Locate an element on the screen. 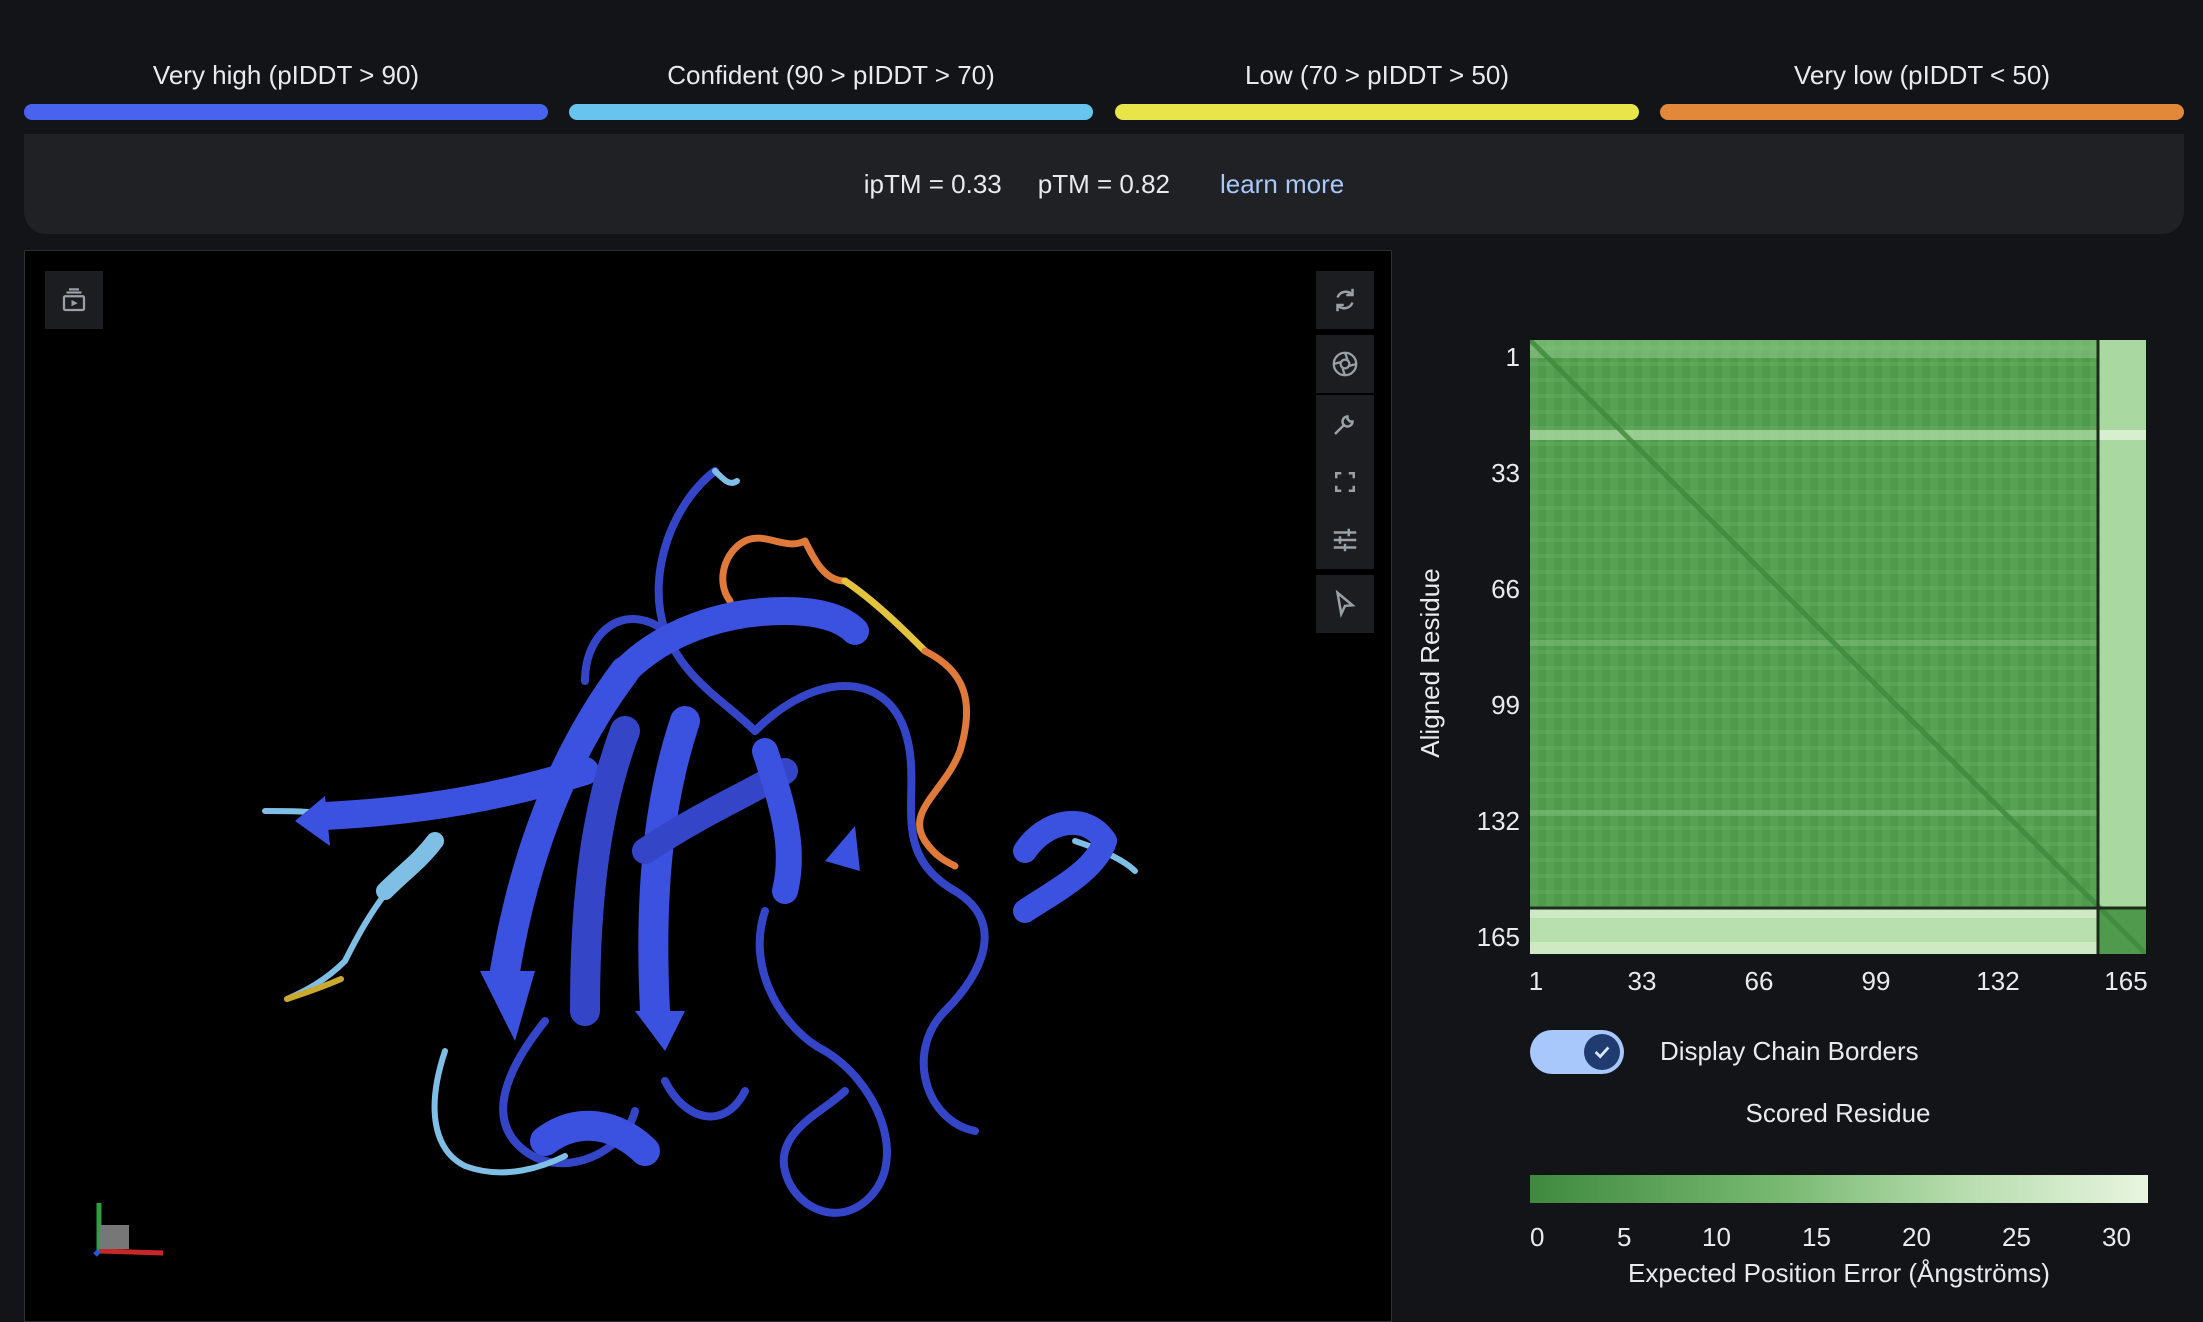 The height and width of the screenshot is (1322, 2203). colorbar-tick-0: 0 is located at coordinates (1537, 1237).